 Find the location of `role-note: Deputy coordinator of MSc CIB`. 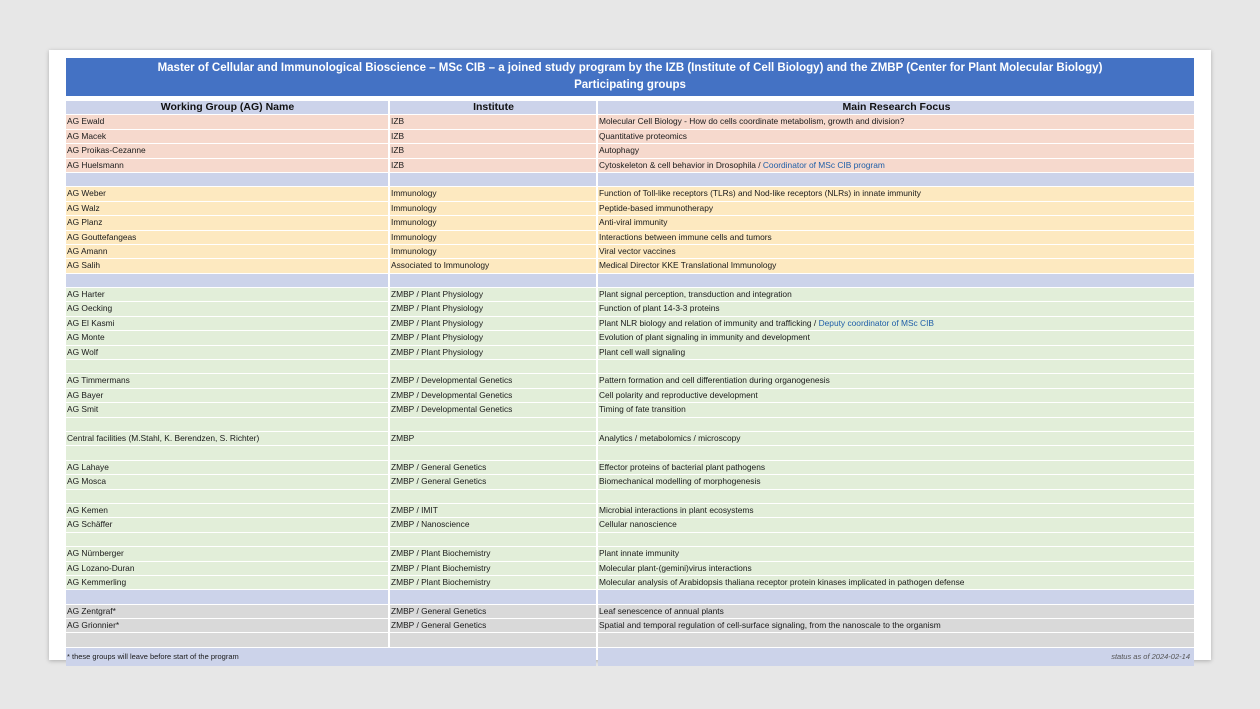

role-note: Deputy coordinator of MSc CIB is located at coordinates (876, 322).